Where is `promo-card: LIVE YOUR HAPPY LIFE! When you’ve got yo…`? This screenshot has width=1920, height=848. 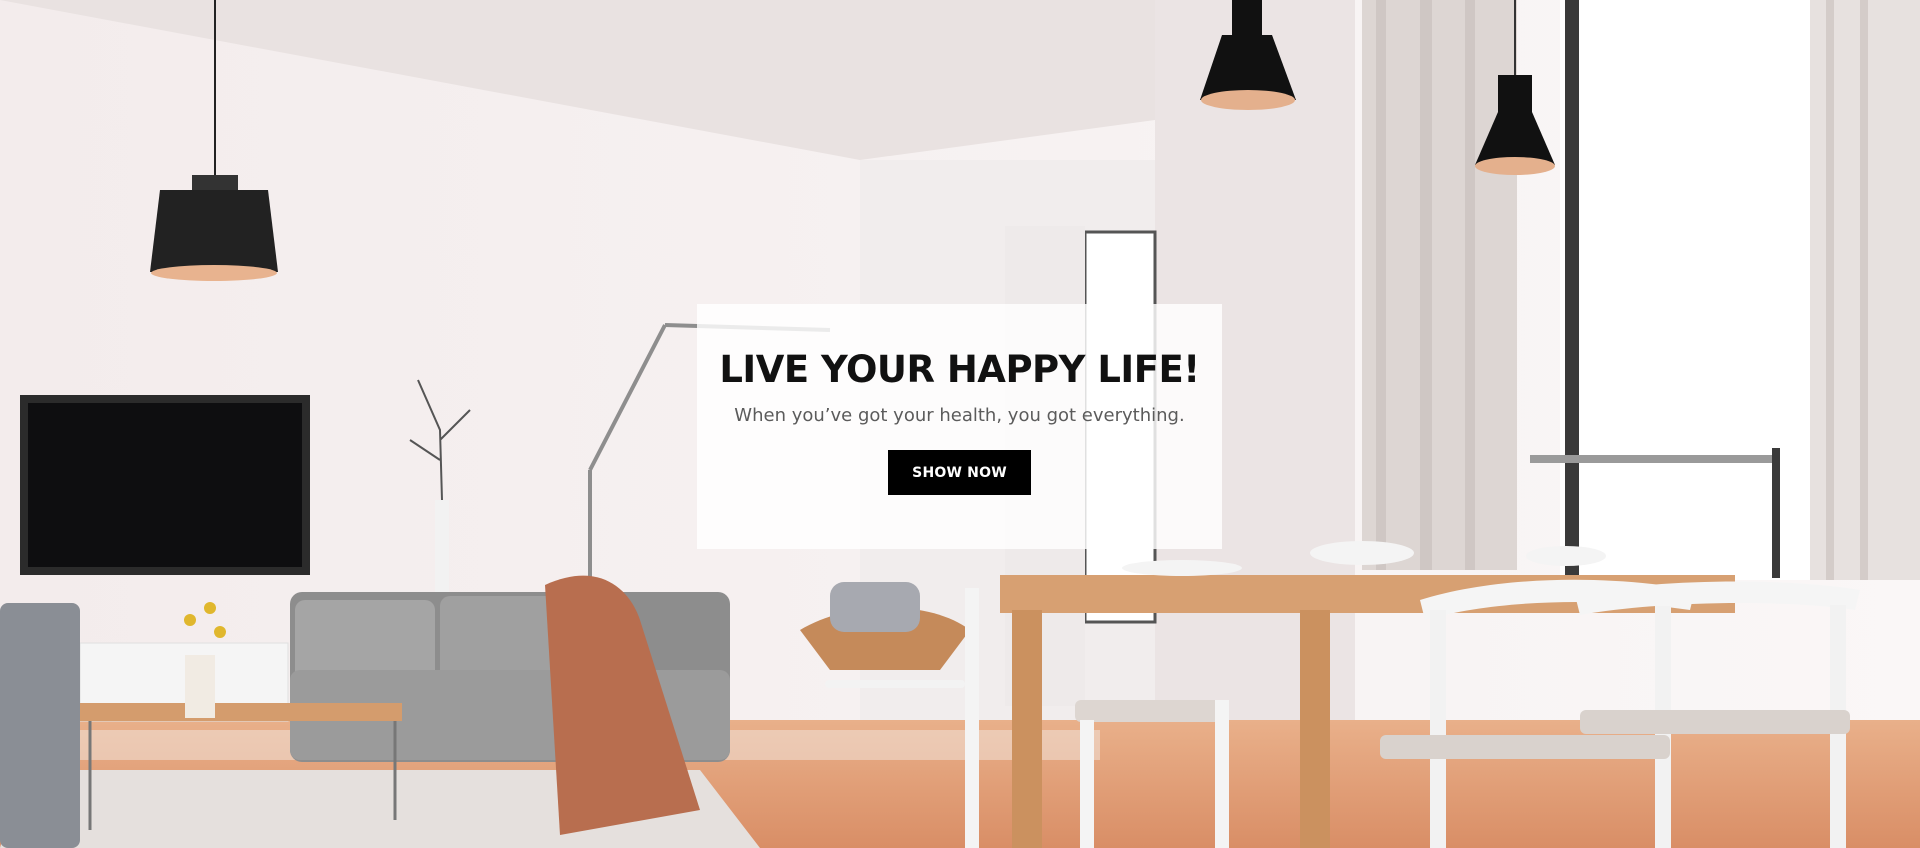 promo-card: LIVE YOUR HAPPY LIFE! When you’ve got yo… is located at coordinates (959, 426).